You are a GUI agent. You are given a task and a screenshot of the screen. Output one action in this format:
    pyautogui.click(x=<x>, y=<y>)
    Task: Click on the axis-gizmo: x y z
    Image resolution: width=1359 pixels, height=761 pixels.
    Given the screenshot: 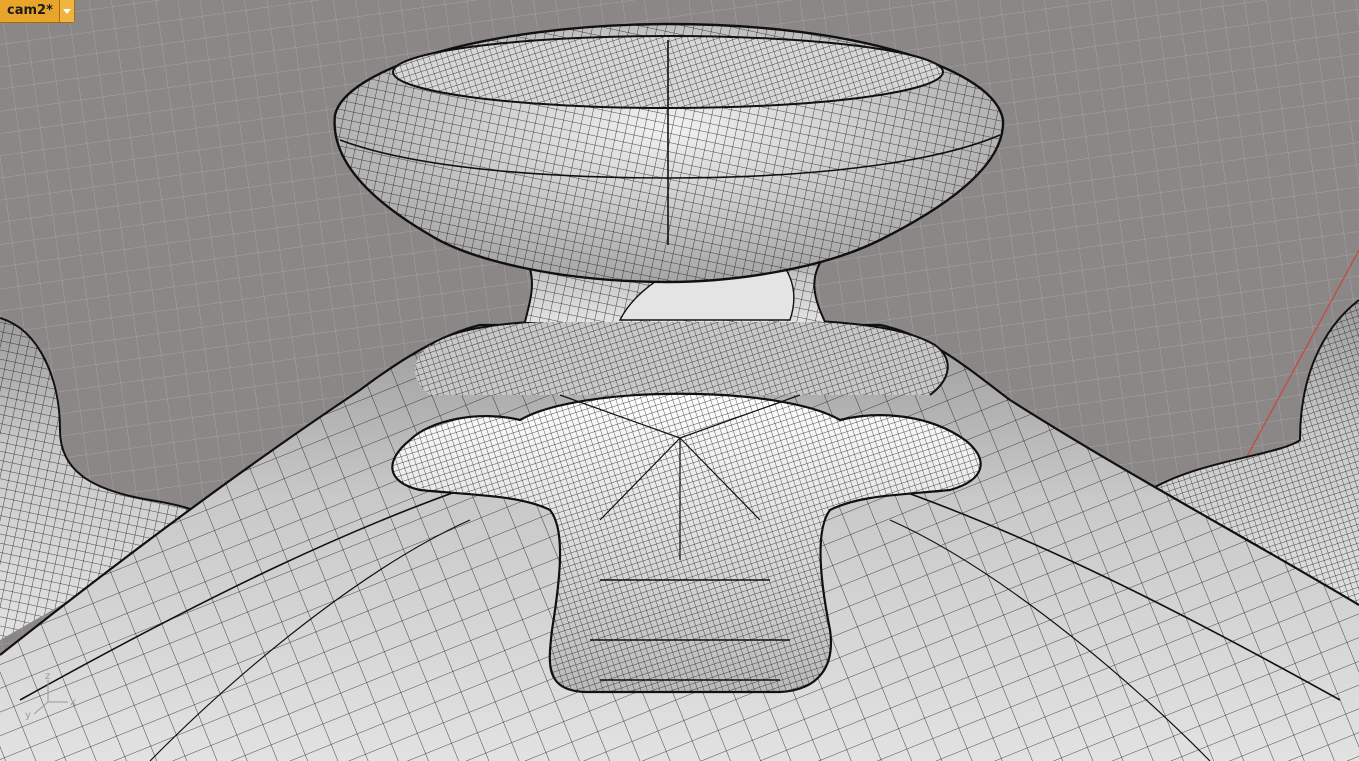 What is the action you would take?
    pyautogui.click(x=45, y=696)
    